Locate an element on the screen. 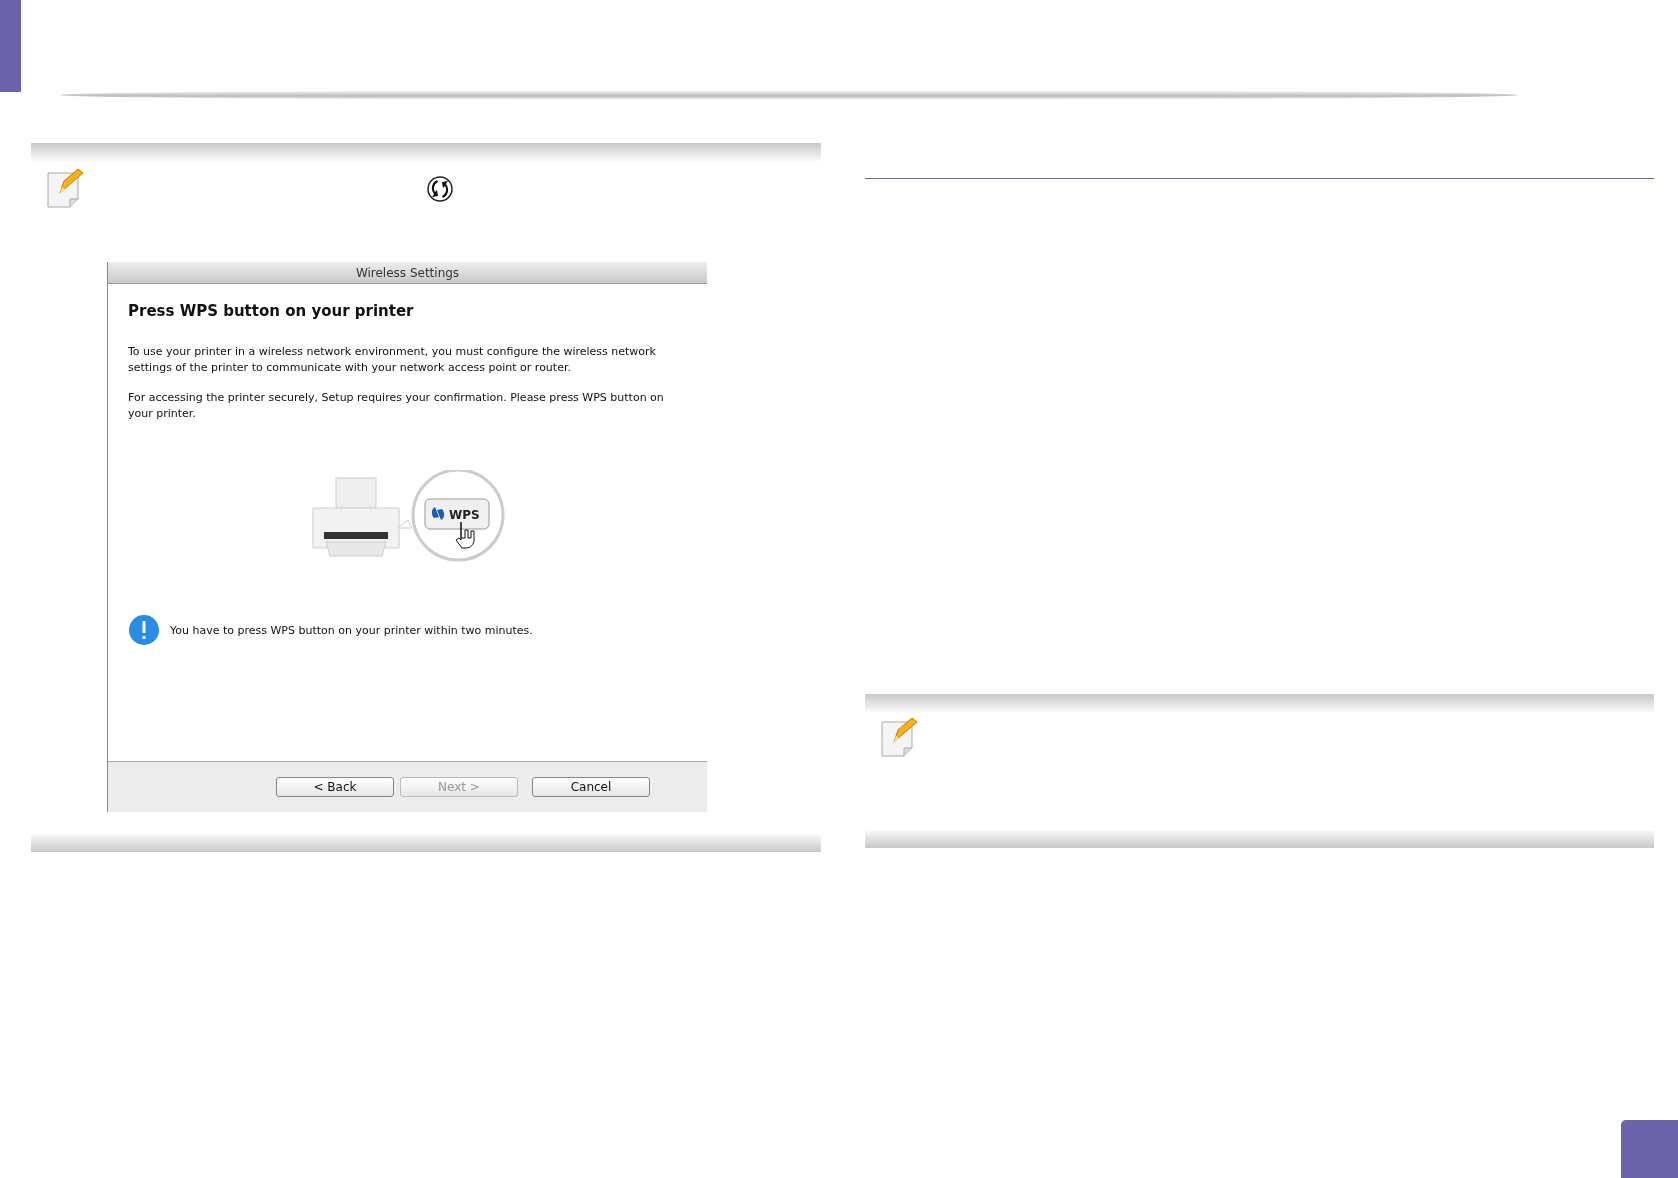 This screenshot has width=1678, height=1178. instruction-text: For accessing the printer securely, Setup requires your confirmation. Please press WPS button on your printer. is located at coordinates (396, 406).